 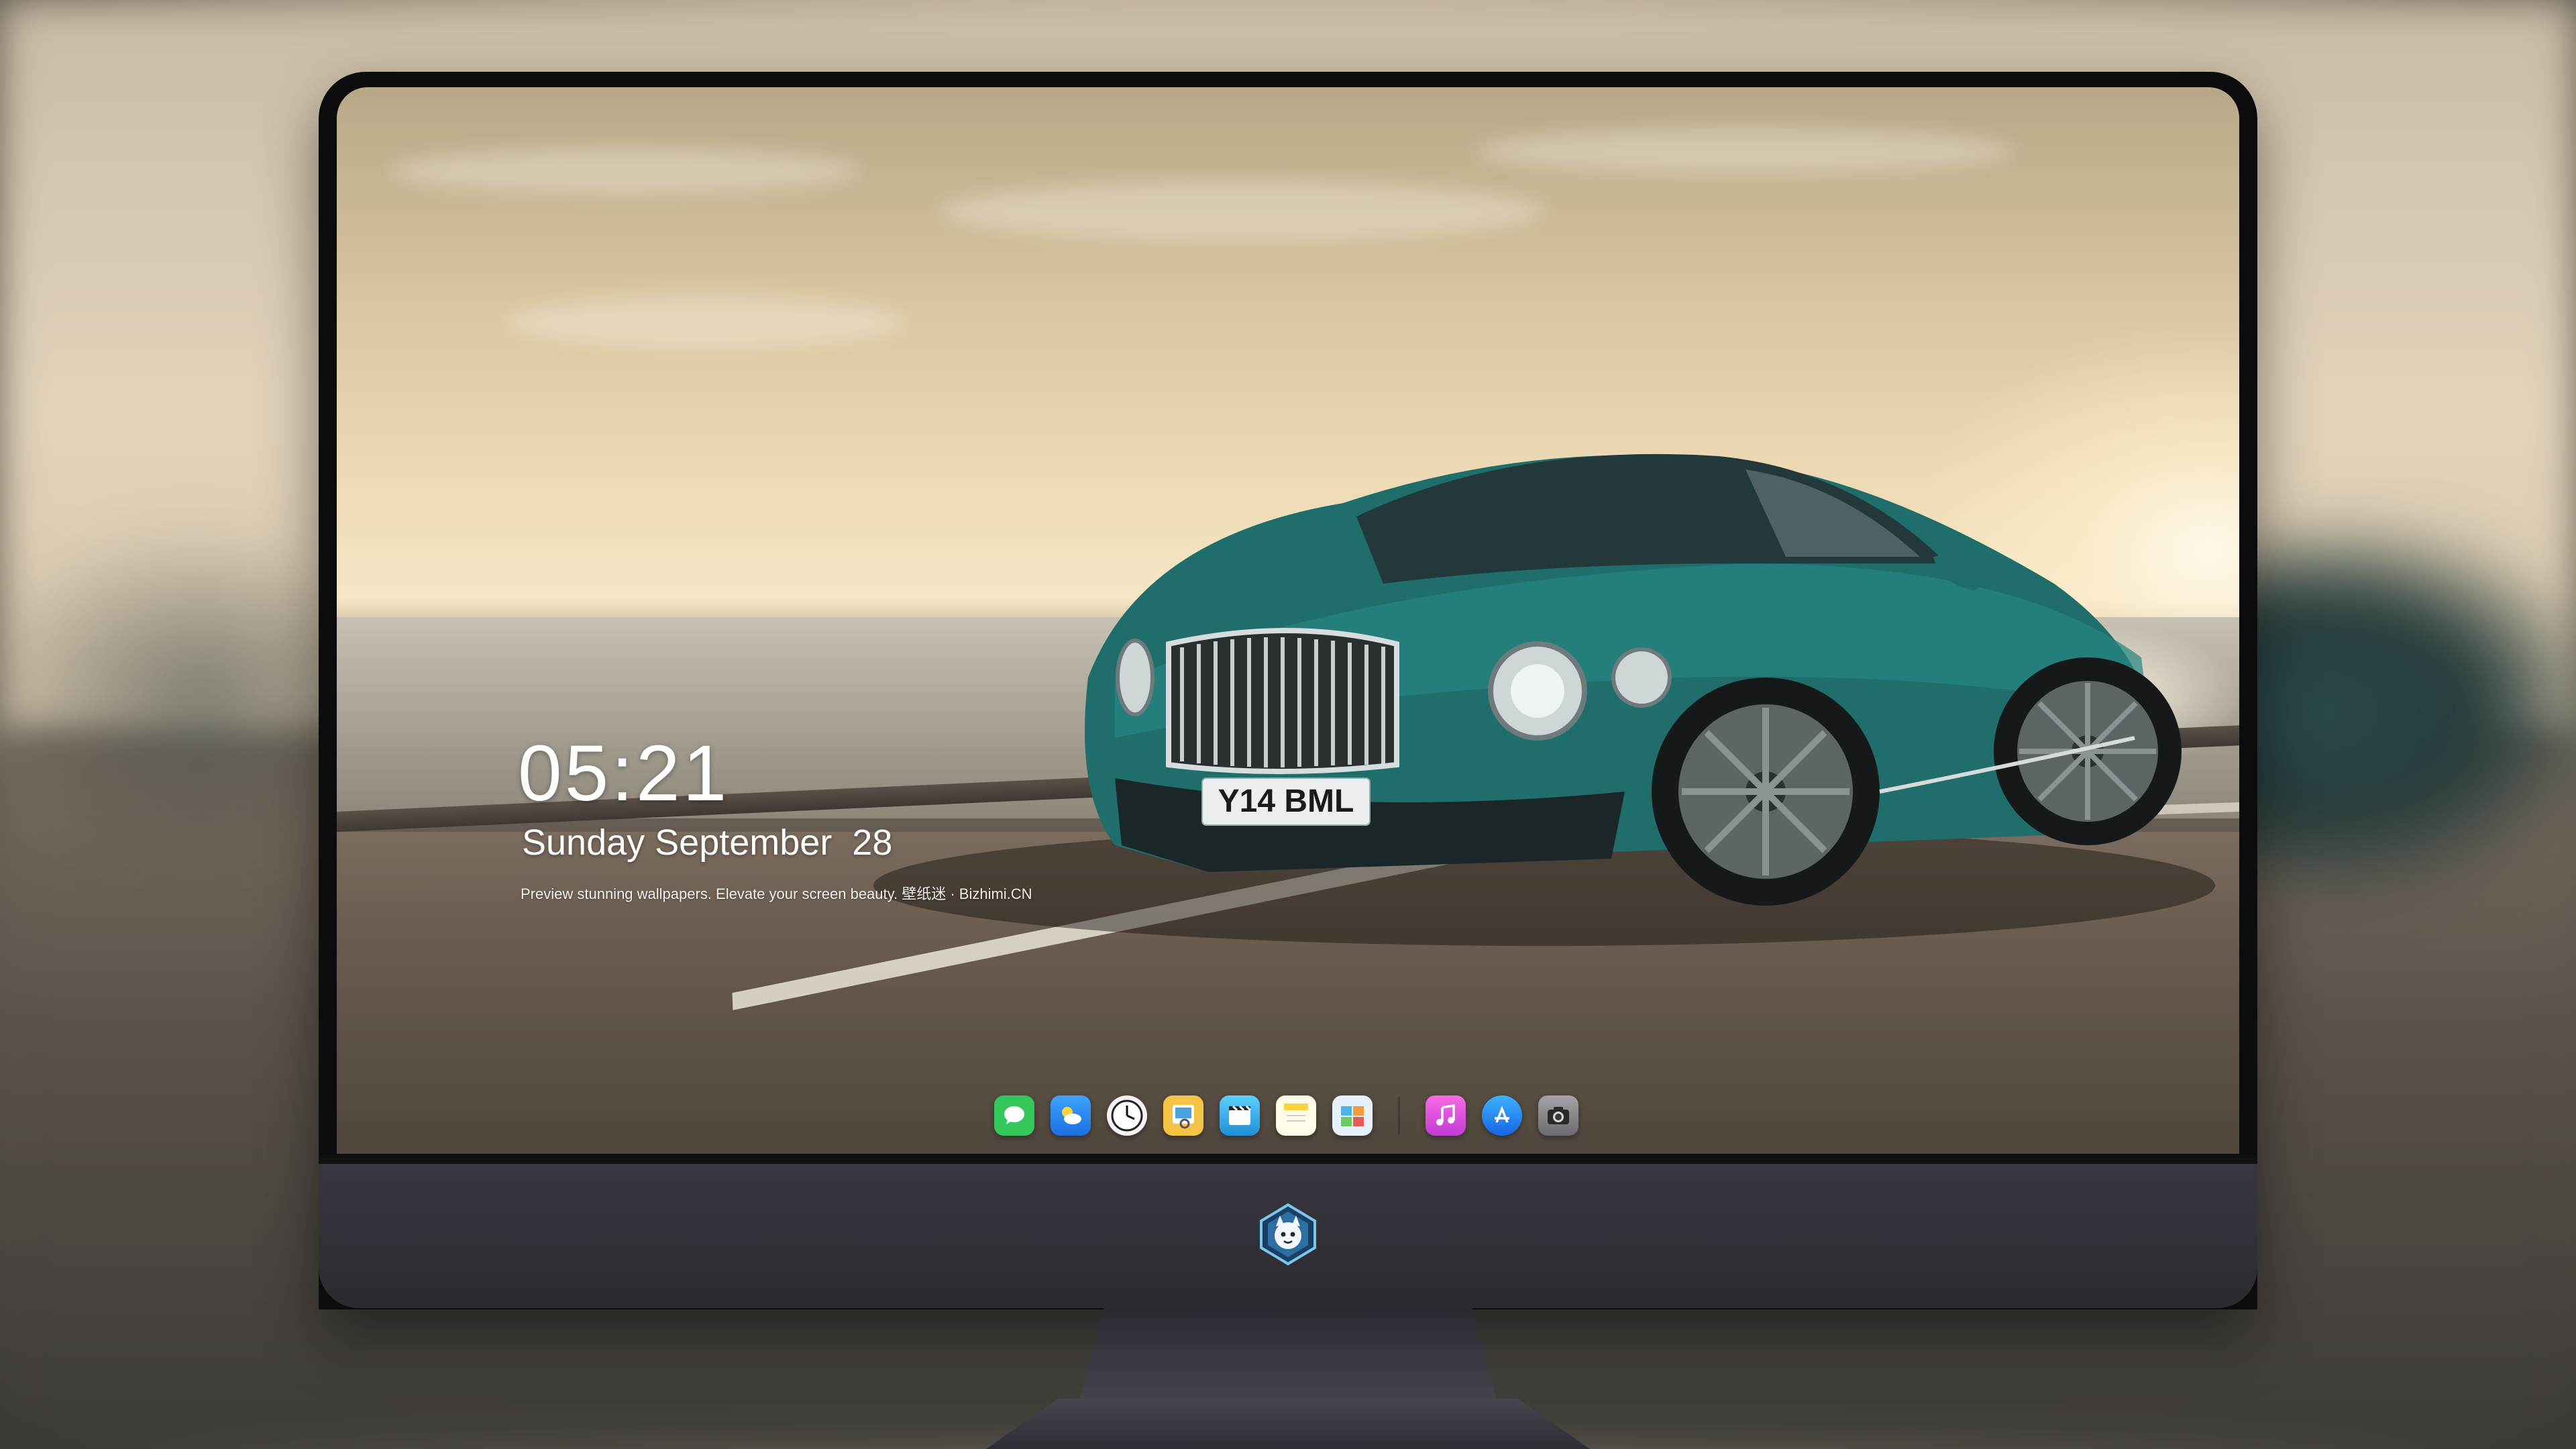 I want to click on mascot-logo-icon, so click(x=1288, y=1234).